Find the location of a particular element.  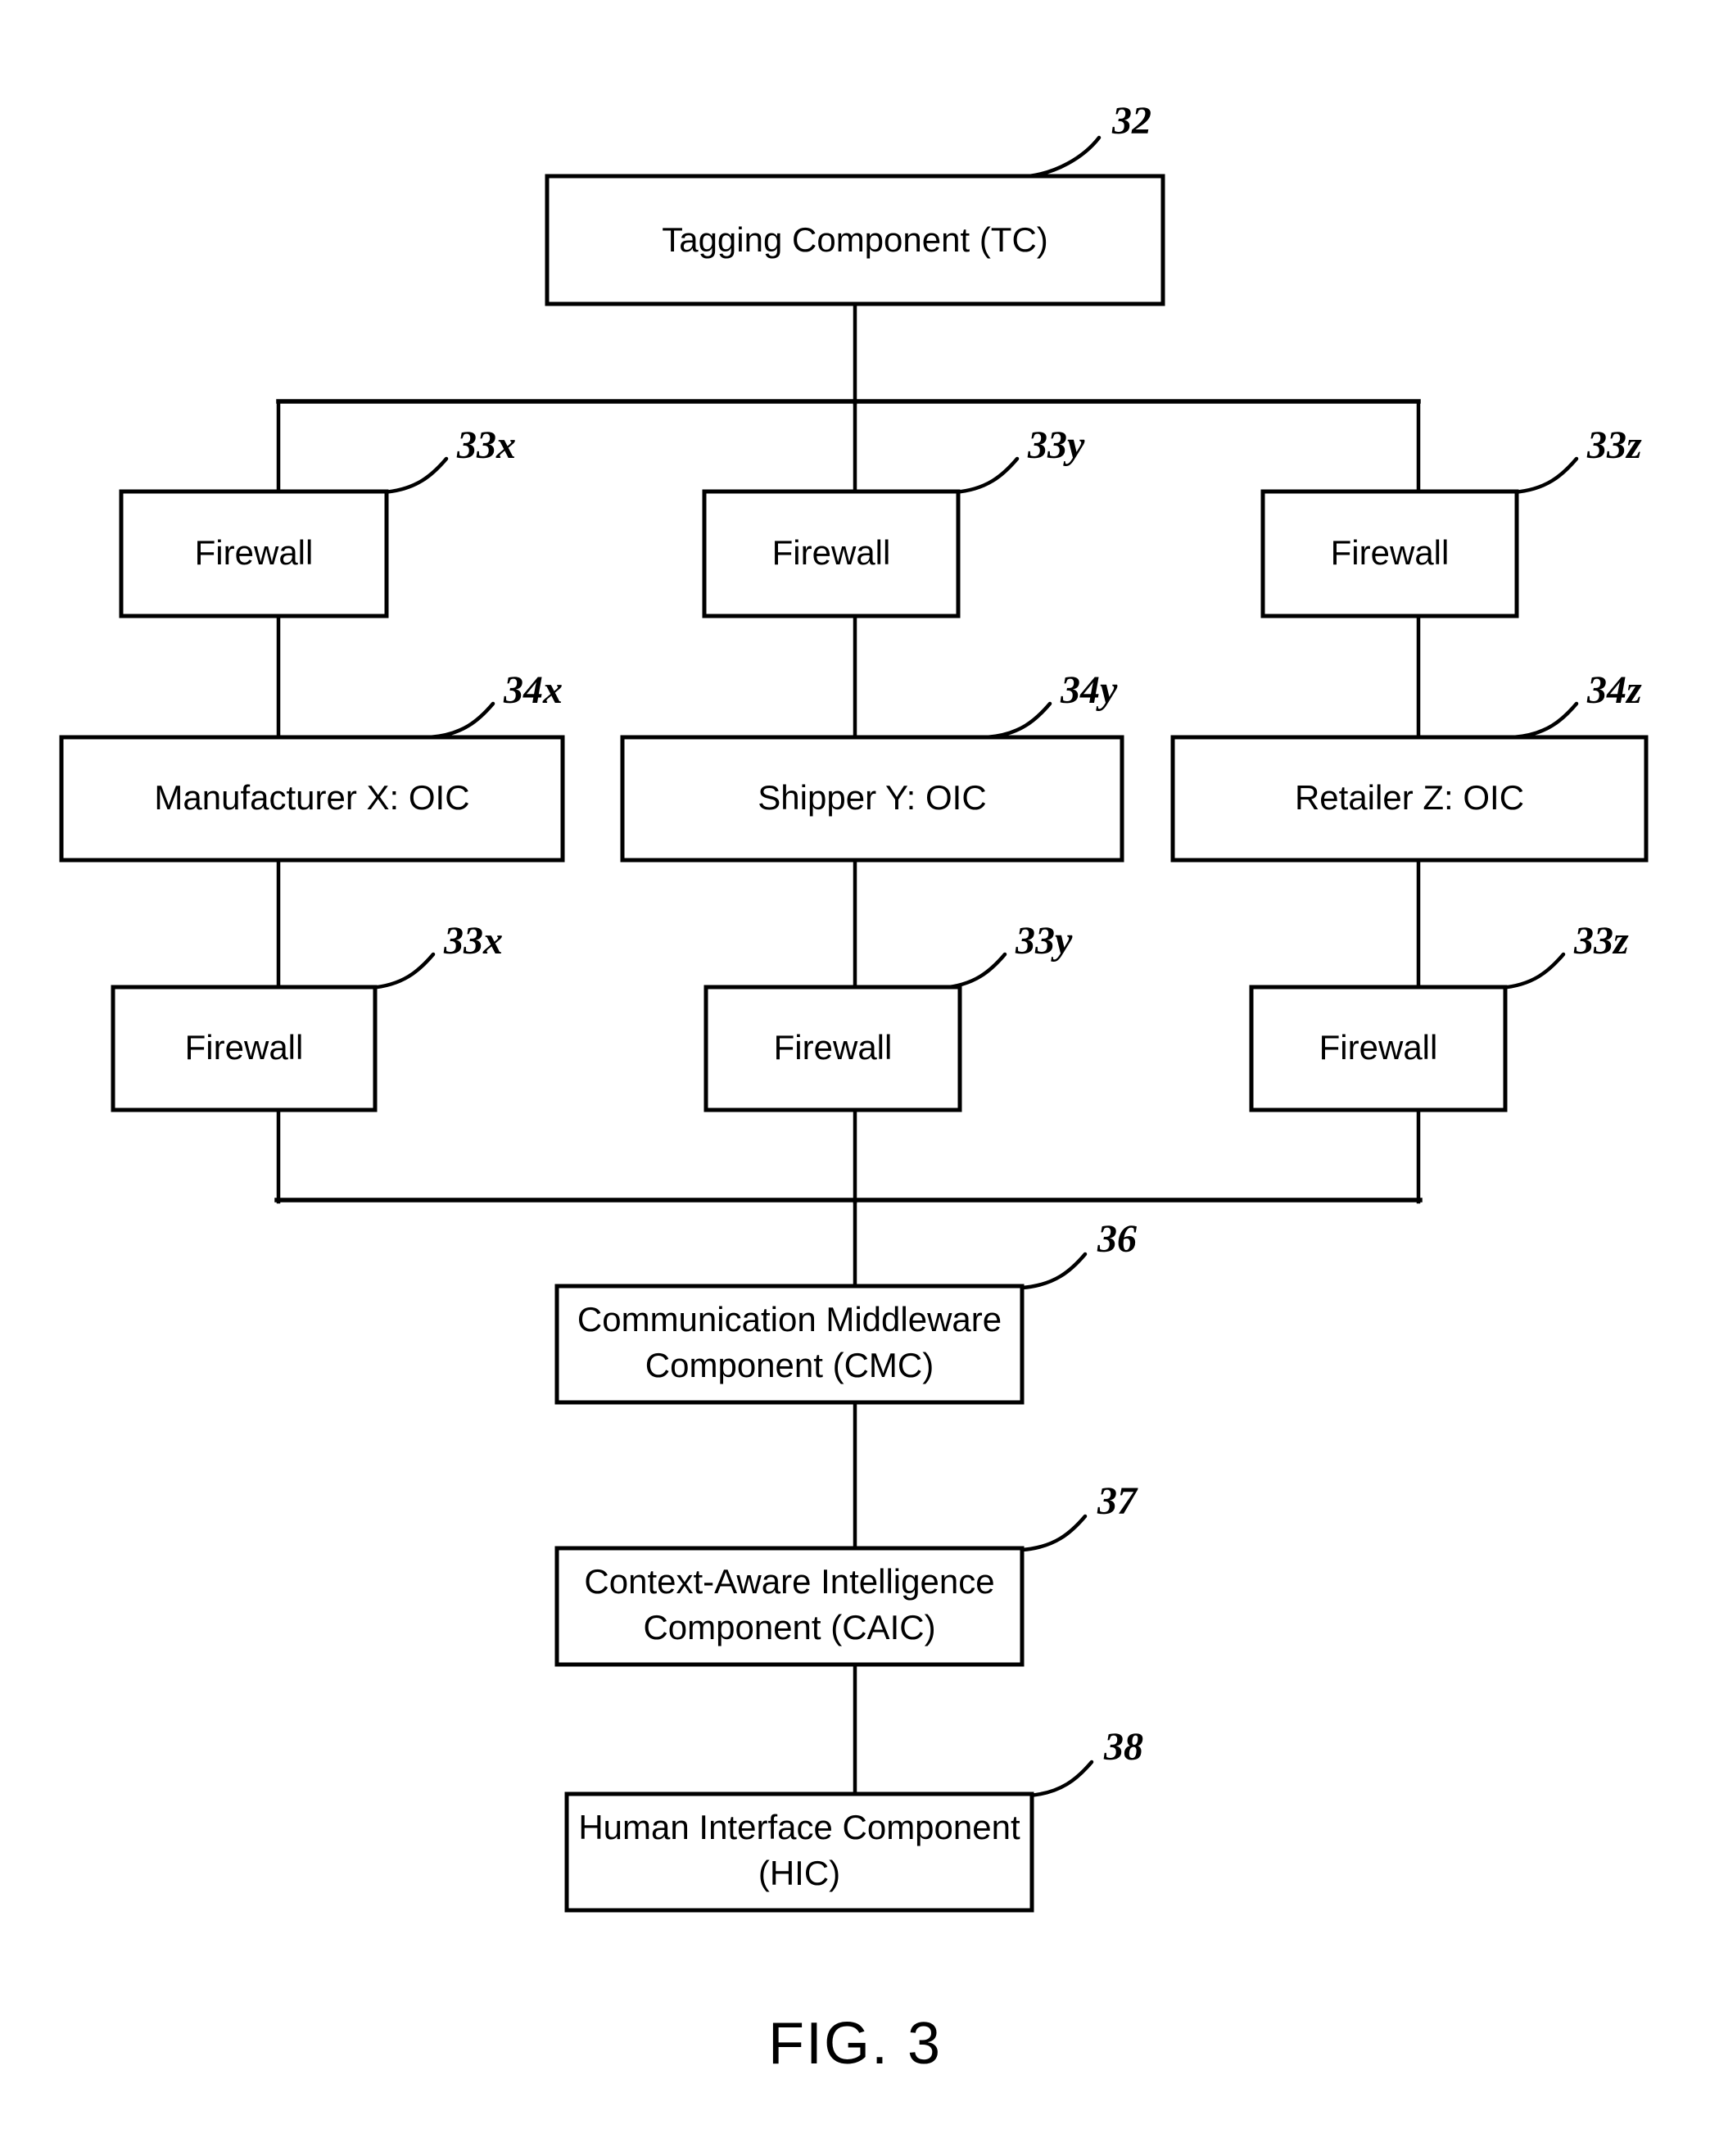

node-firewall-y-bottom: Firewall is located at coordinates (833, 1048).